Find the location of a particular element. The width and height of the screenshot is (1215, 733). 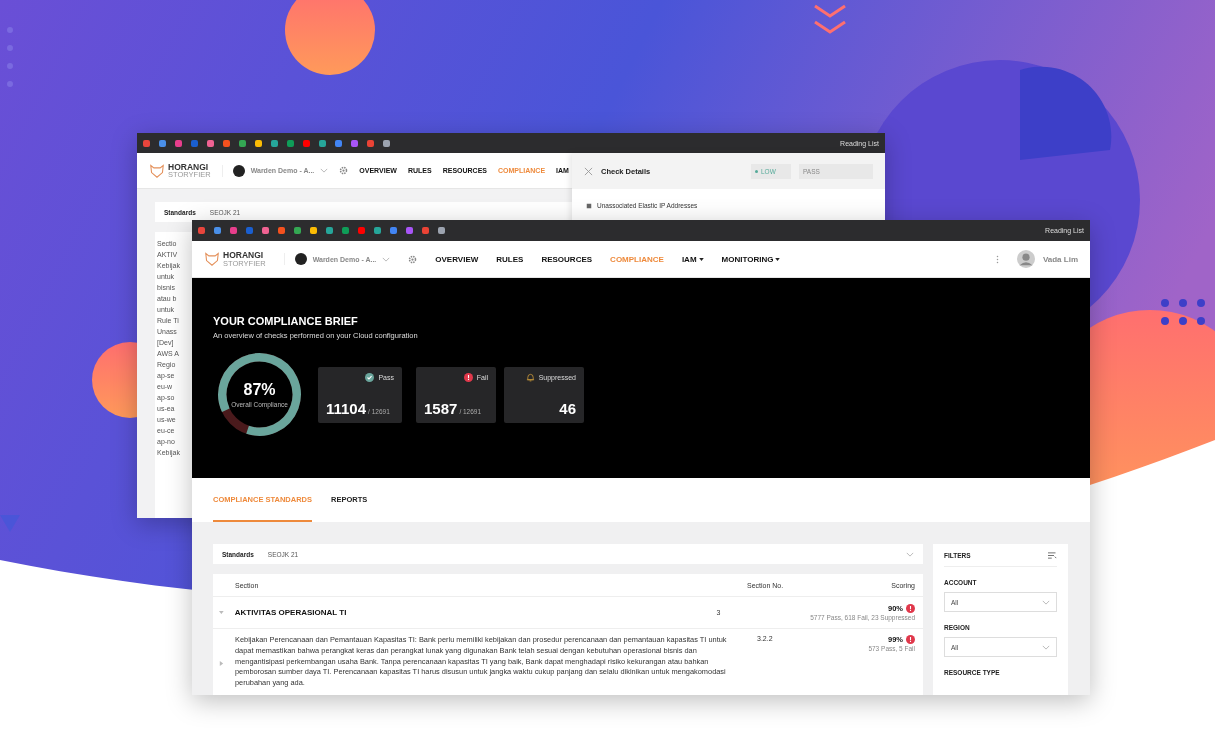

nav-link: RESOURCES is located at coordinates (567, 259).